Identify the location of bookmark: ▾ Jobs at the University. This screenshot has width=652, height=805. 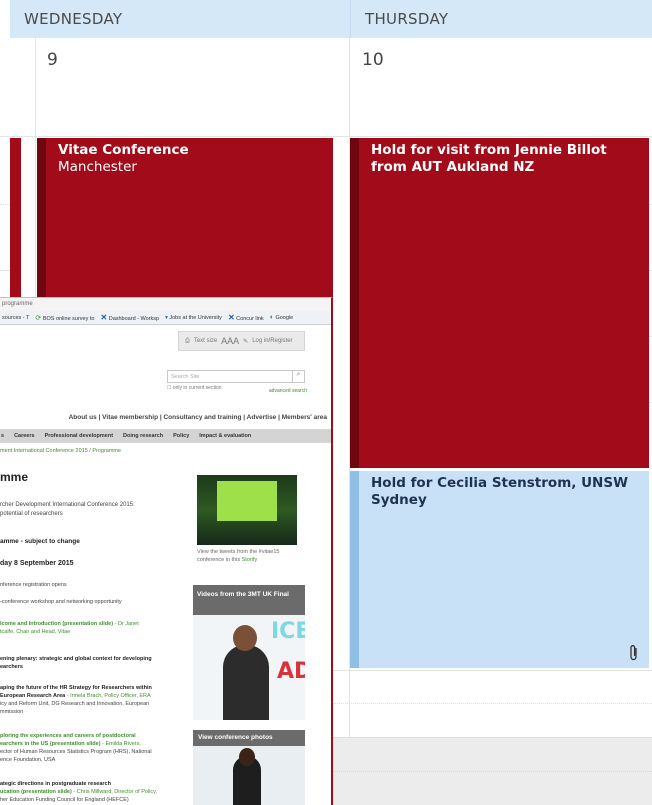
(193, 318).